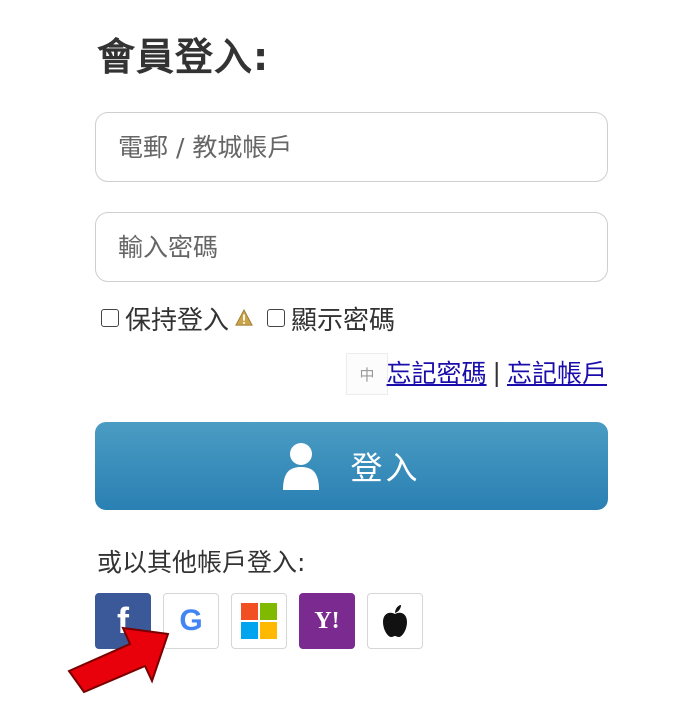 This screenshot has height=703, width=693. What do you see at coordinates (118, 660) in the screenshot?
I see `annotation-arrow` at bounding box center [118, 660].